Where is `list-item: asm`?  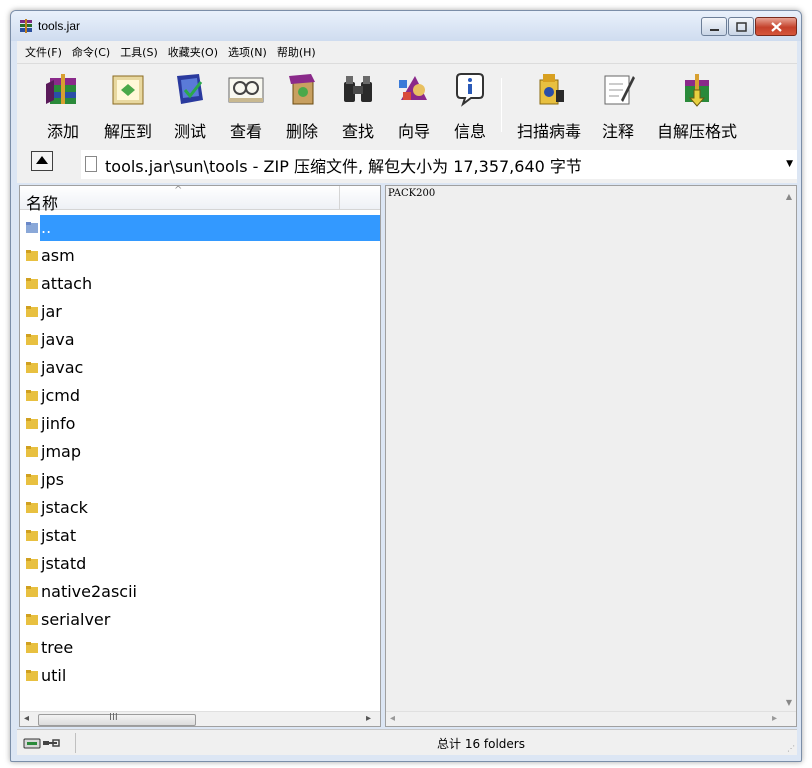
list-item: asm is located at coordinates (181, 256).